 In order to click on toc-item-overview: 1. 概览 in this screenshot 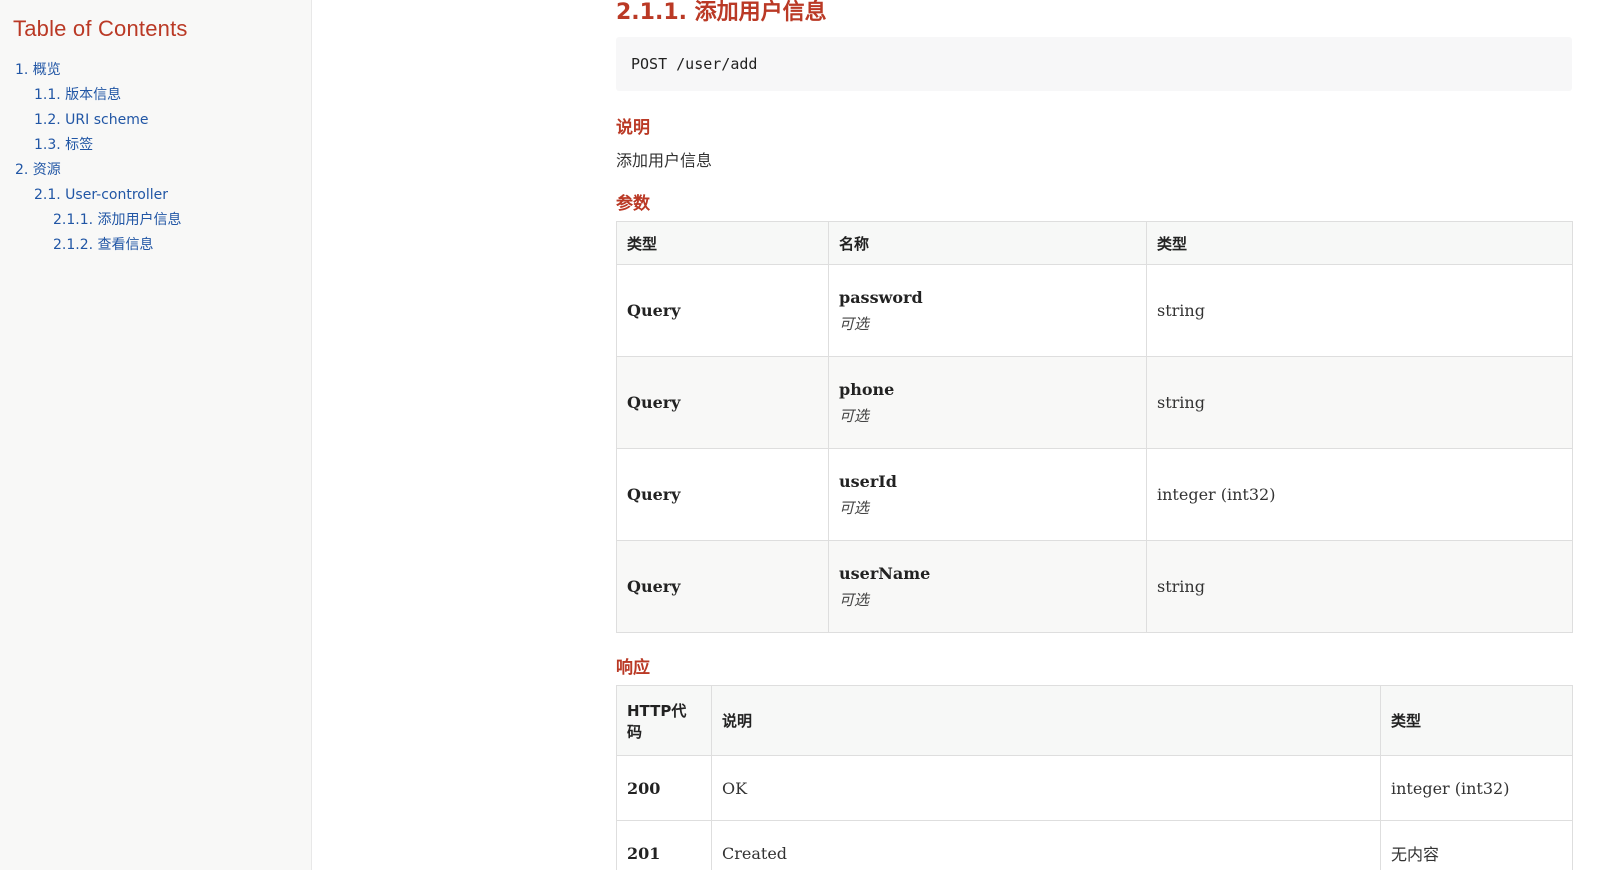, I will do `click(162, 70)`.